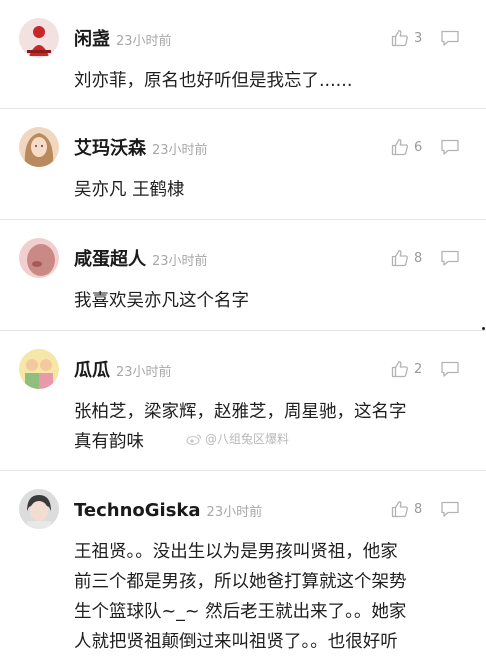 The image size is (486, 668). What do you see at coordinates (129, 190) in the screenshot?
I see `comment-text: 吴亦凡 王鹤棣` at bounding box center [129, 190].